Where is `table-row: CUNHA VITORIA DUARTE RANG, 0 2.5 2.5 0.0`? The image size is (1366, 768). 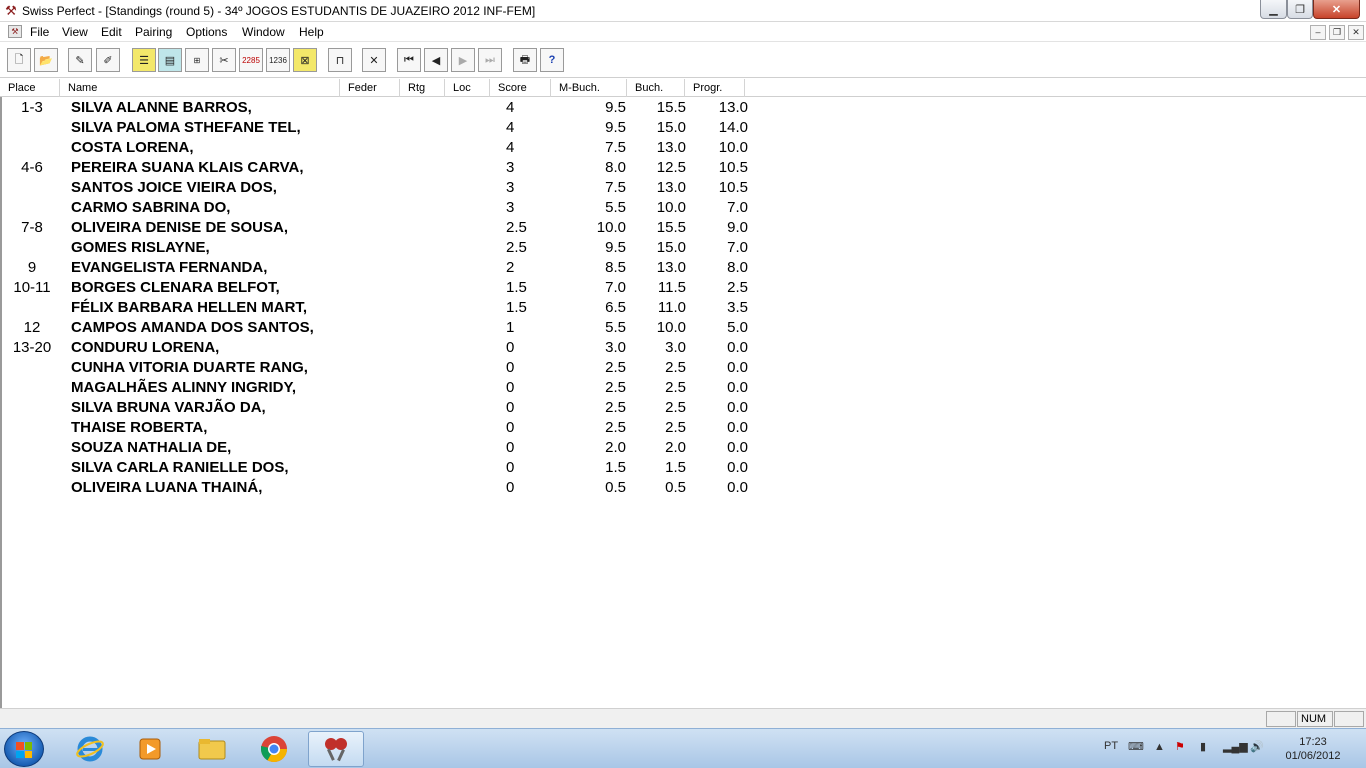 table-row: CUNHA VITORIA DUARTE RANG, 0 2.5 2.5 0.0 is located at coordinates (382, 368).